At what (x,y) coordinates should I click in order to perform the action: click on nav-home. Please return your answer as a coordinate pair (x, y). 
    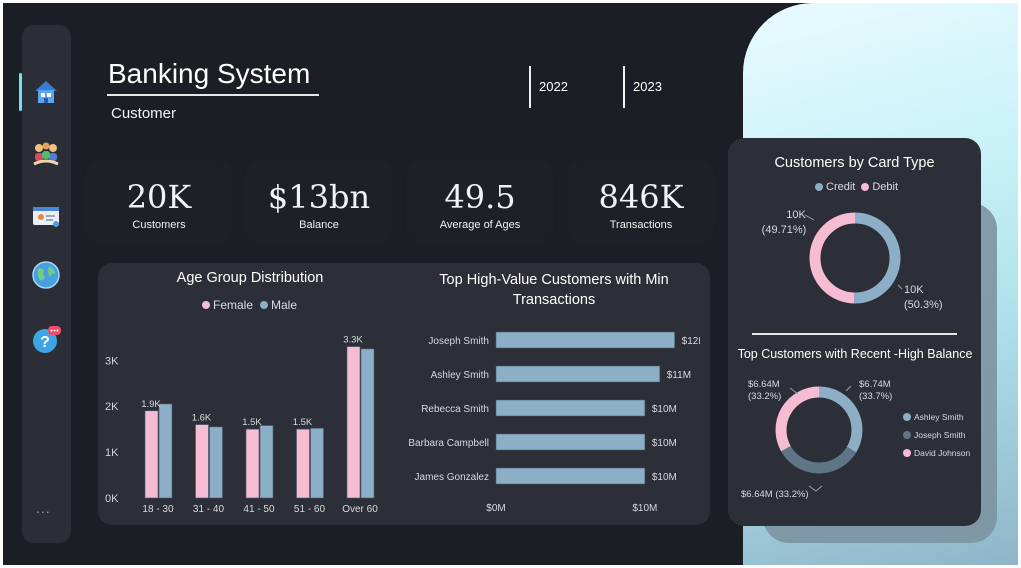
    Looking at the image, I should click on (43, 92).